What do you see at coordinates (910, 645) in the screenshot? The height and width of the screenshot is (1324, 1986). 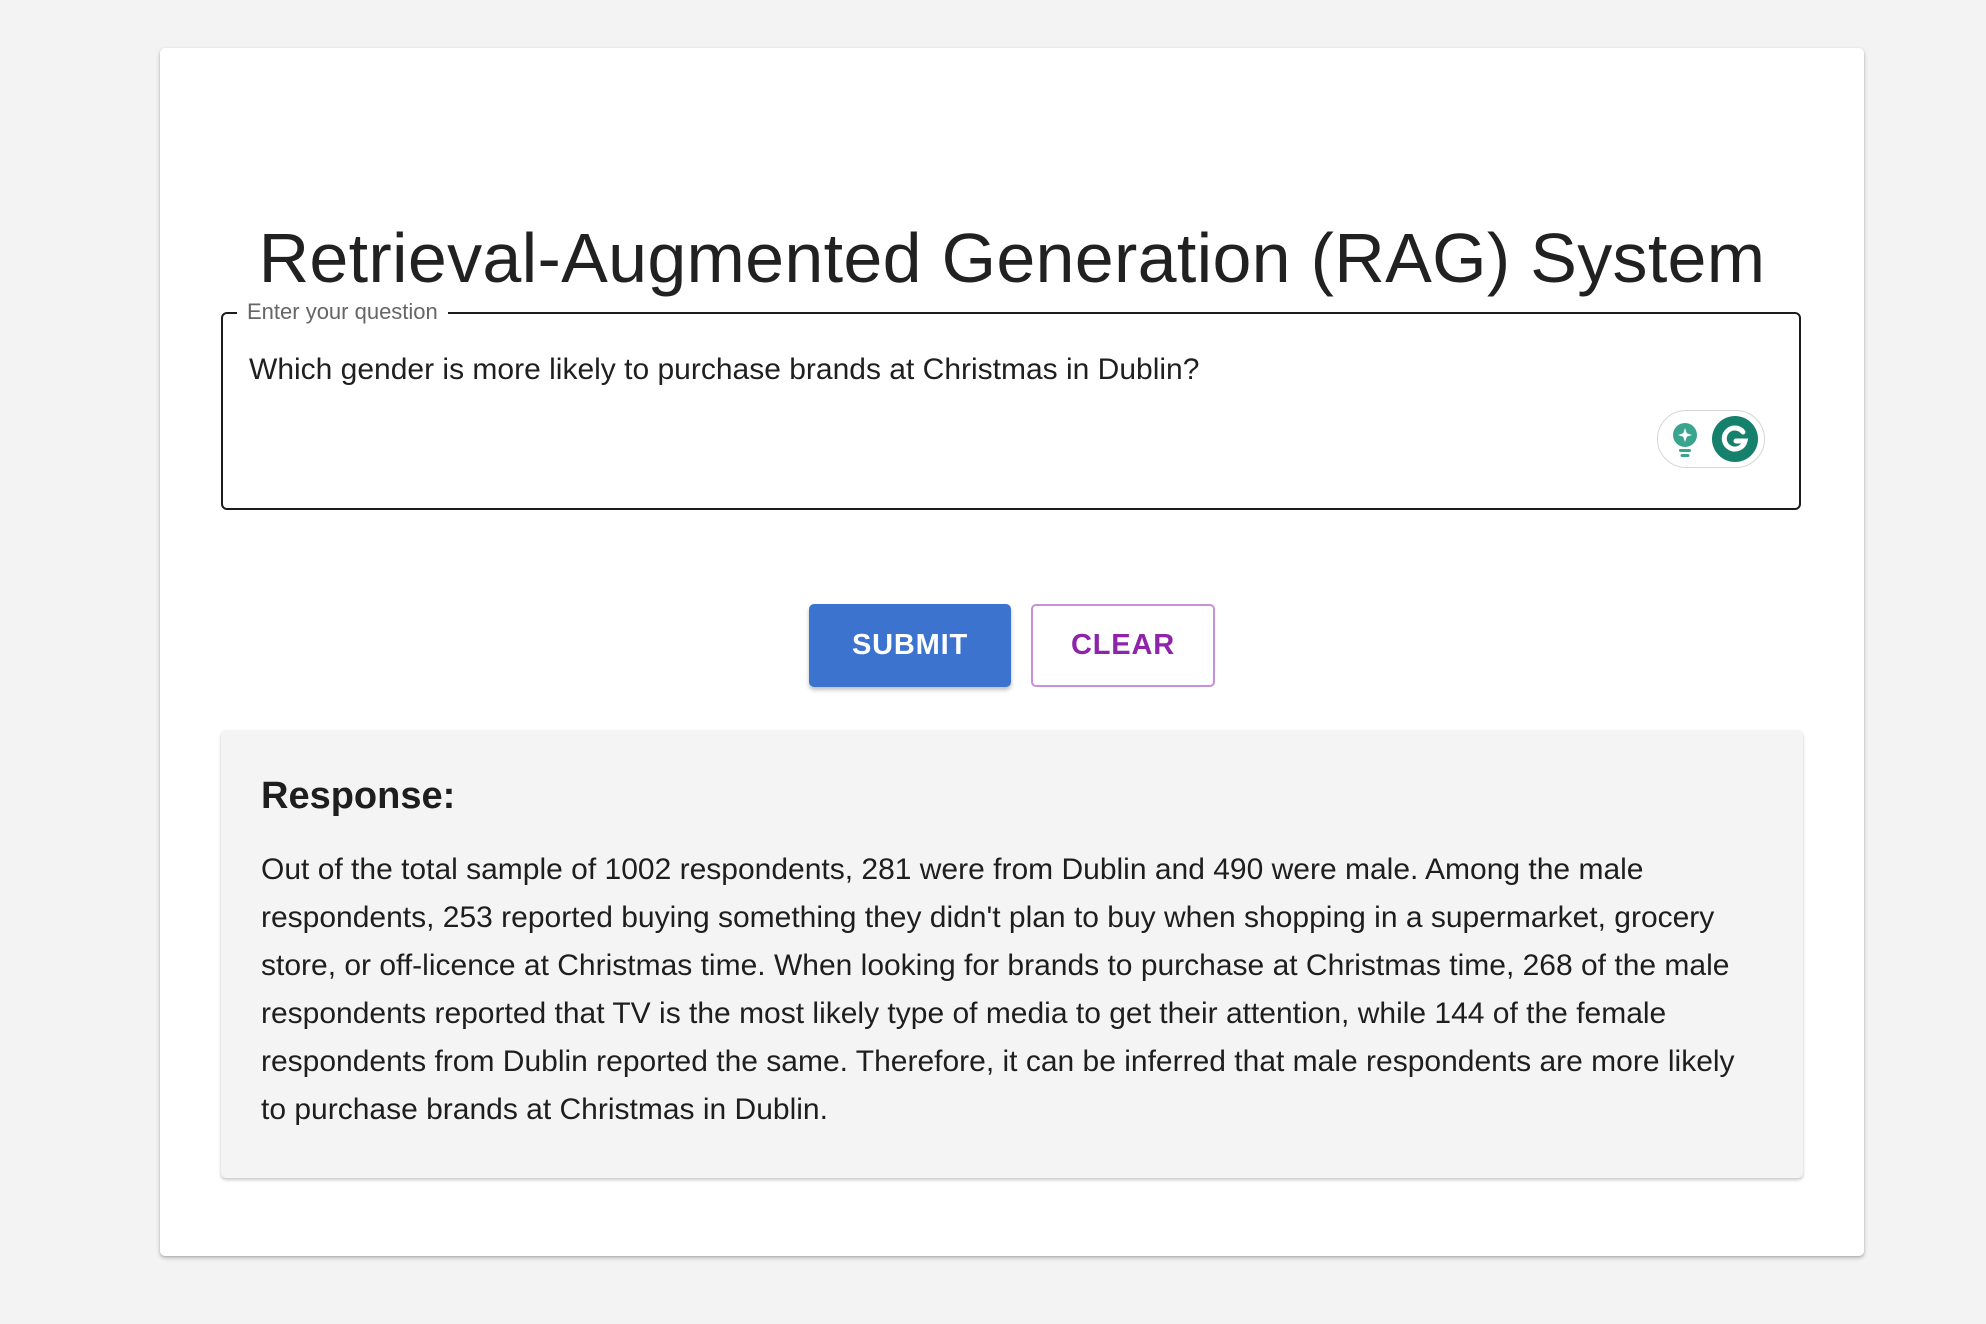 I see `submit-button: SUBMIT` at bounding box center [910, 645].